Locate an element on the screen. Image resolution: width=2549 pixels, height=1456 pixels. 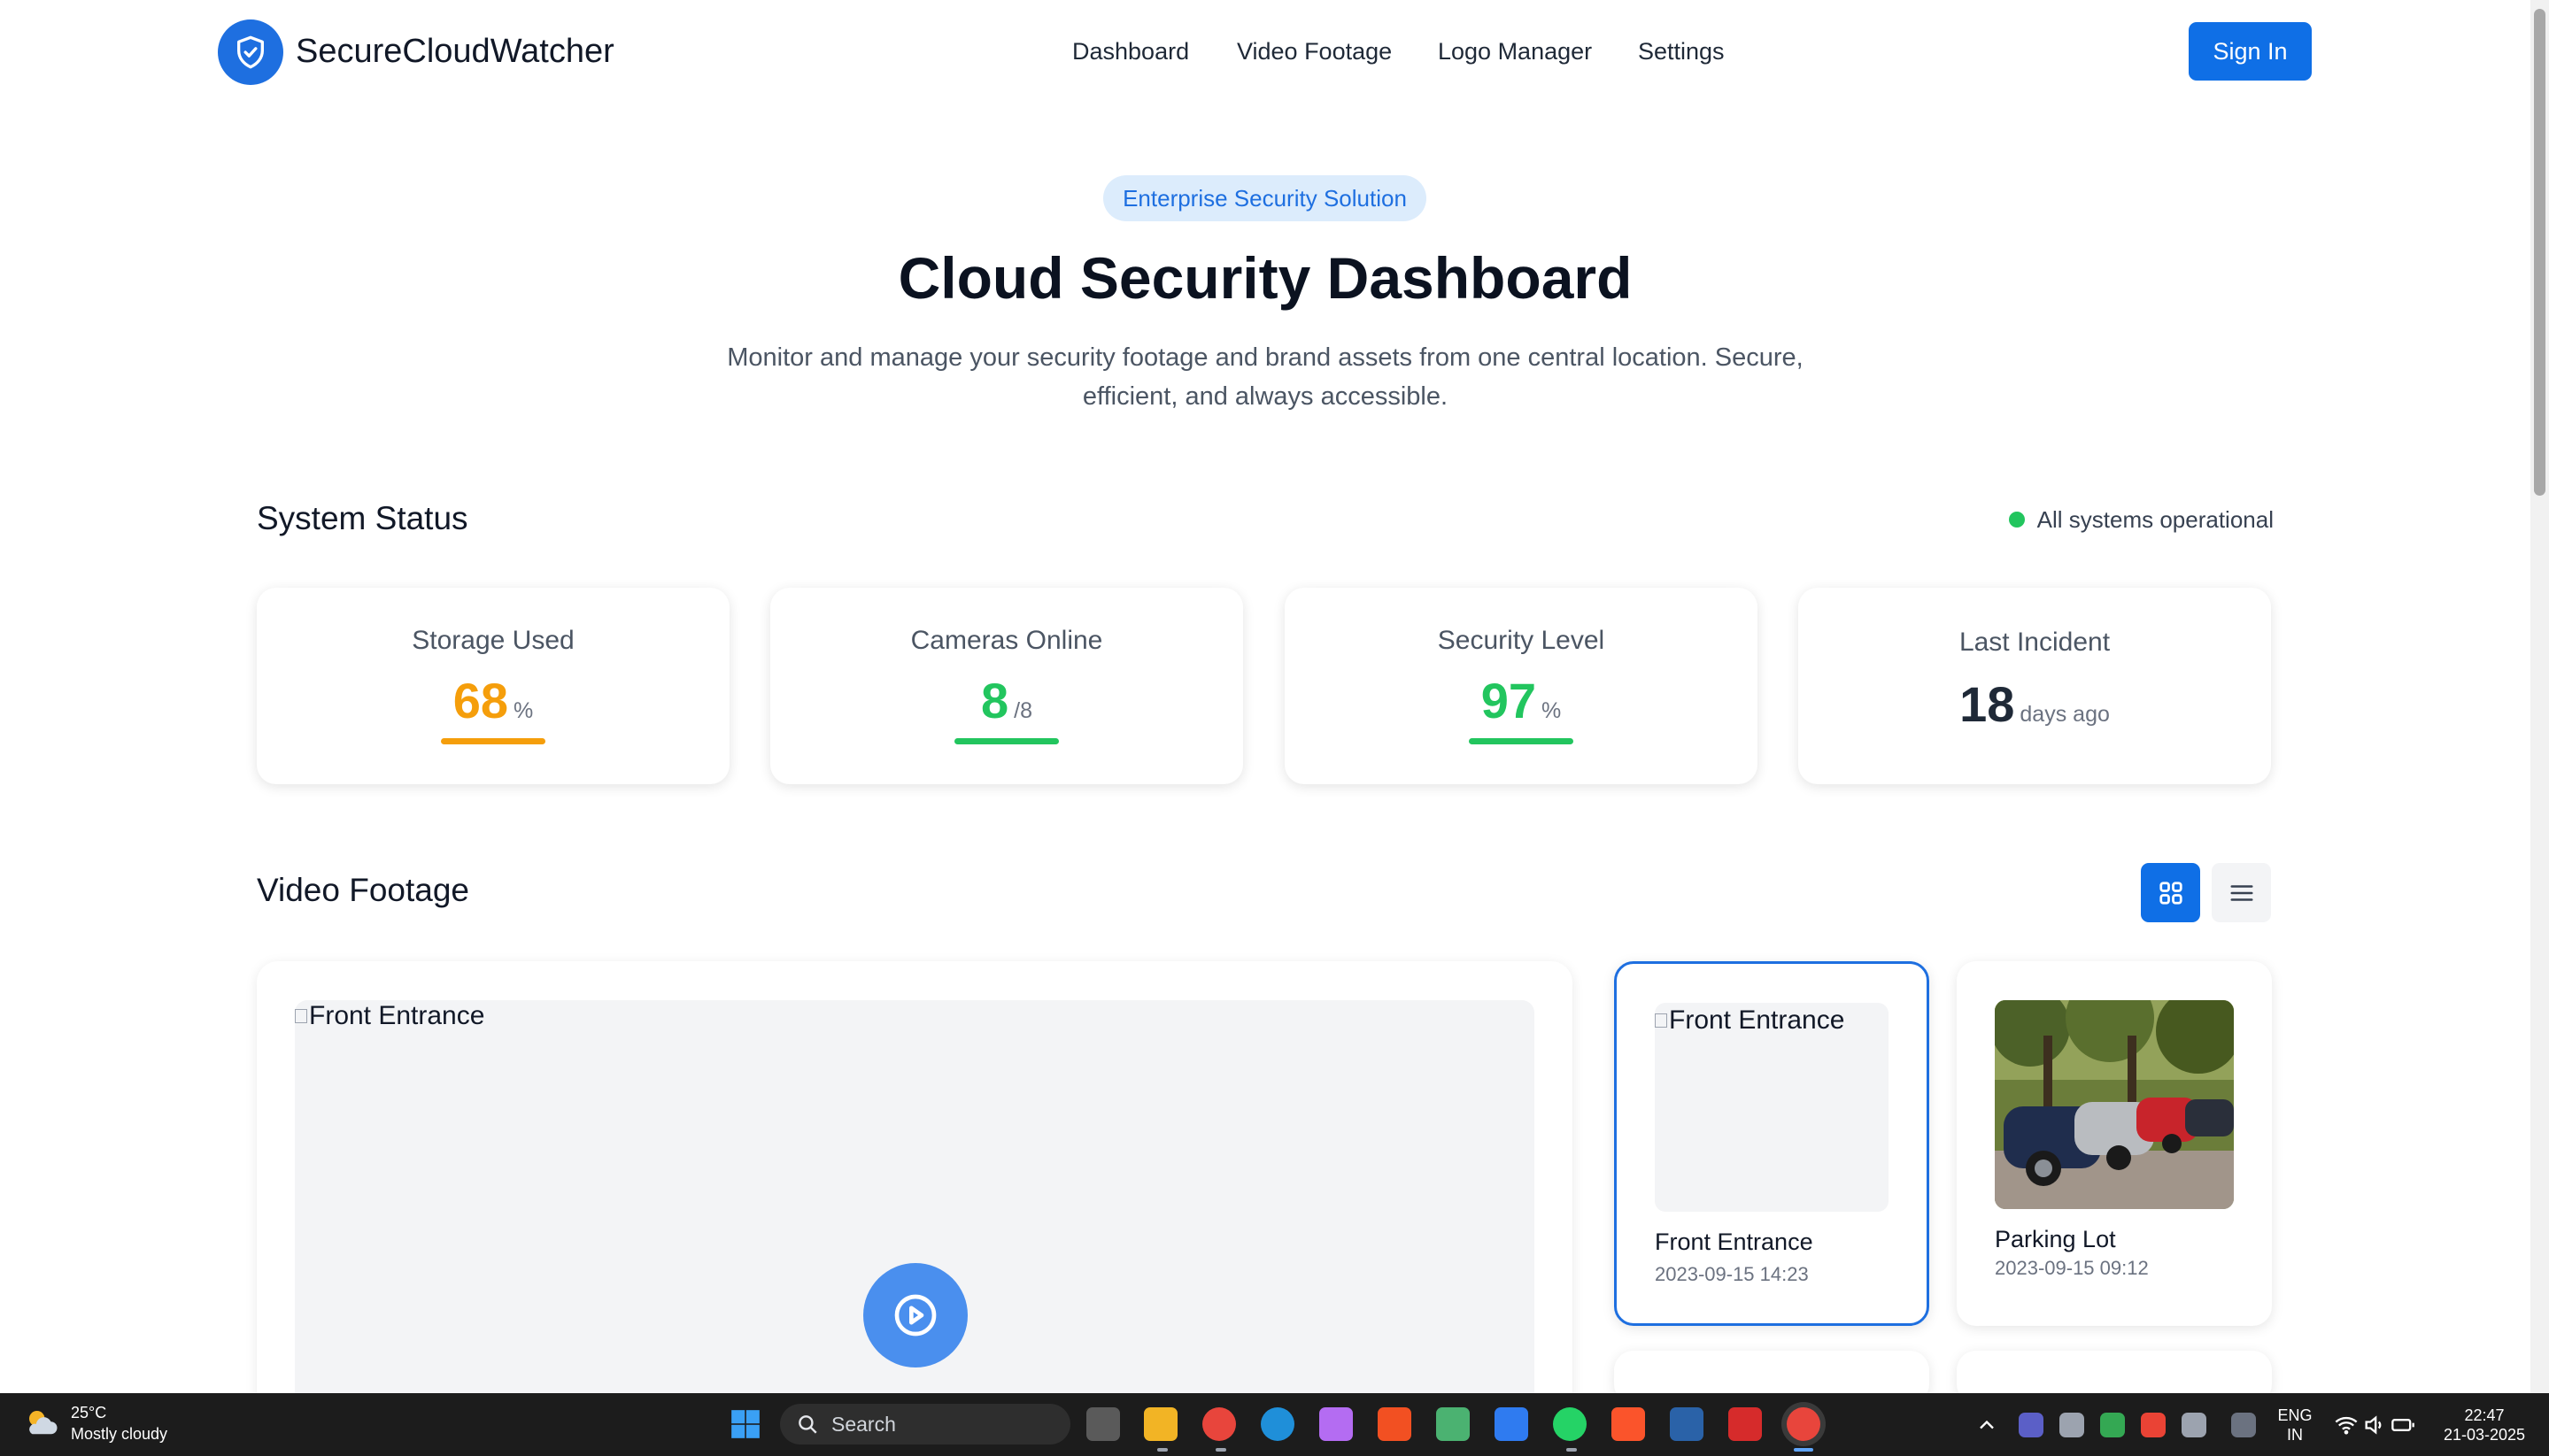
thumbnail-date: 2023-09-15 09:12 is located at coordinates (2072, 1268).